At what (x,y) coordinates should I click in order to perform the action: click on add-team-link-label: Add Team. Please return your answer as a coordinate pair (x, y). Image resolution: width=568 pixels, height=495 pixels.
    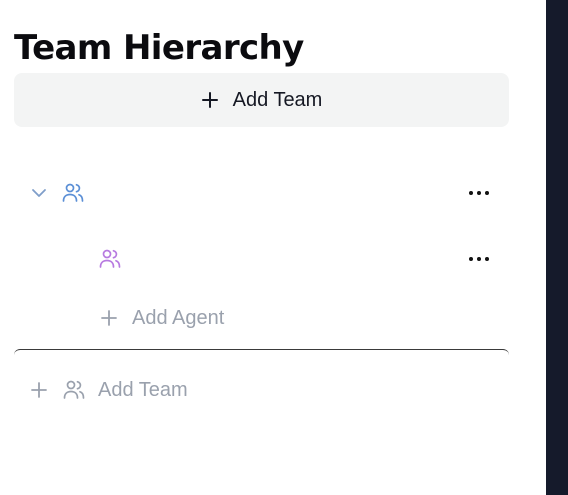
    Looking at the image, I should click on (143, 389).